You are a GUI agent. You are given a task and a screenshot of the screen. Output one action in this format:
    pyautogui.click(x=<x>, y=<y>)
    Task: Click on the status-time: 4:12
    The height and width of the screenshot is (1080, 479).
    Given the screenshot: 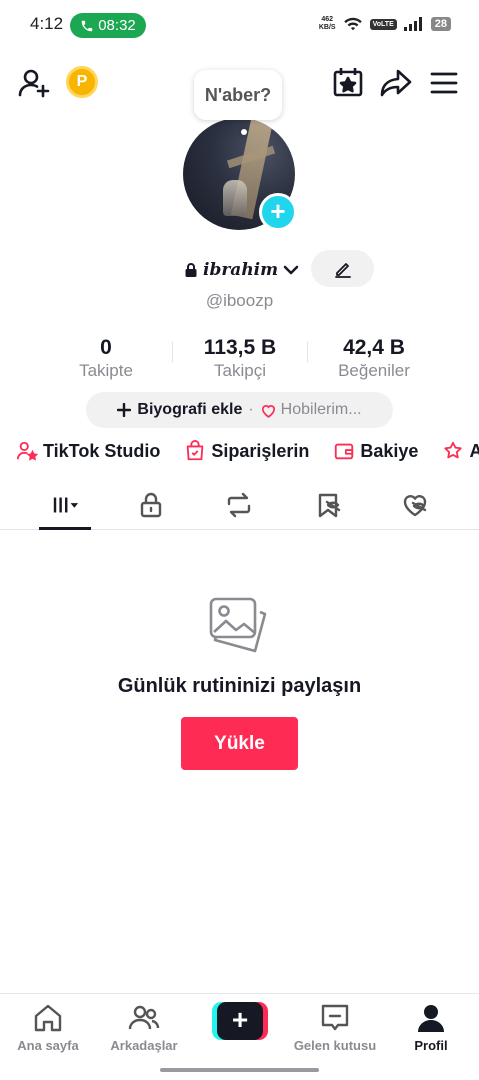 What is the action you would take?
    pyautogui.click(x=47, y=23)
    